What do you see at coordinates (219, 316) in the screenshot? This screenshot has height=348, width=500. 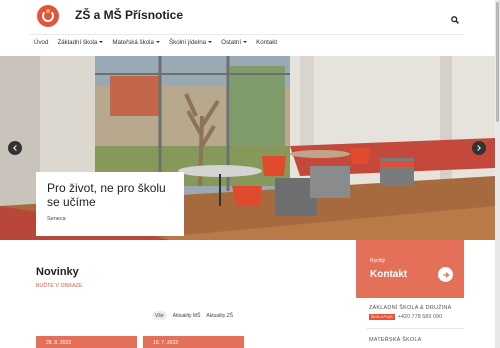 I see `filter-zs-news: Aktuality ZŠ` at bounding box center [219, 316].